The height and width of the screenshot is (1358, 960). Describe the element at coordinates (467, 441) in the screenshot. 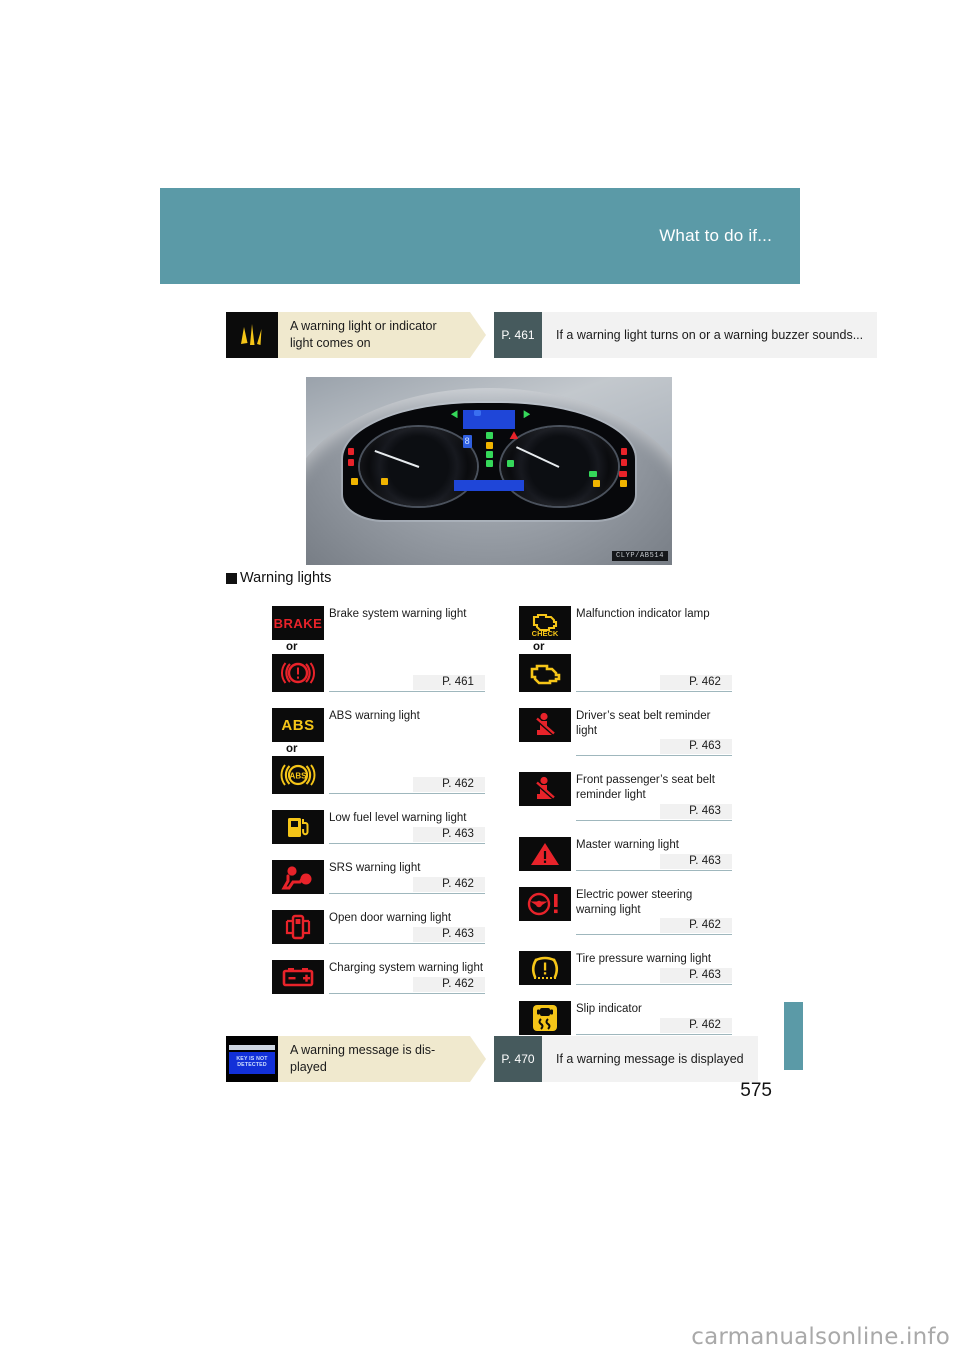

I see `gear-position-digit: 8` at that location.